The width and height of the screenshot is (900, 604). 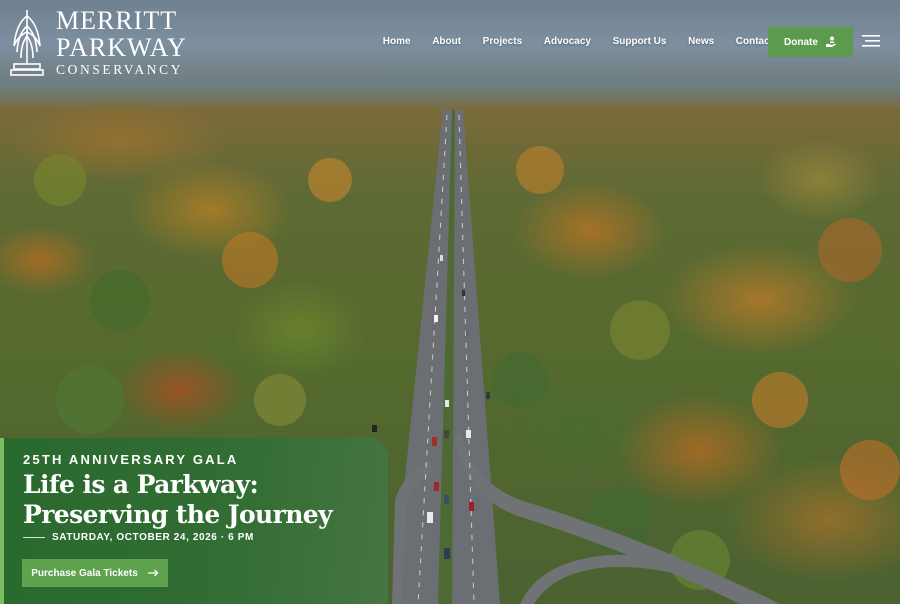 I want to click on brand-wordmark: MERRITT PARKWAY CONSERVANCY, so click(x=121, y=41).